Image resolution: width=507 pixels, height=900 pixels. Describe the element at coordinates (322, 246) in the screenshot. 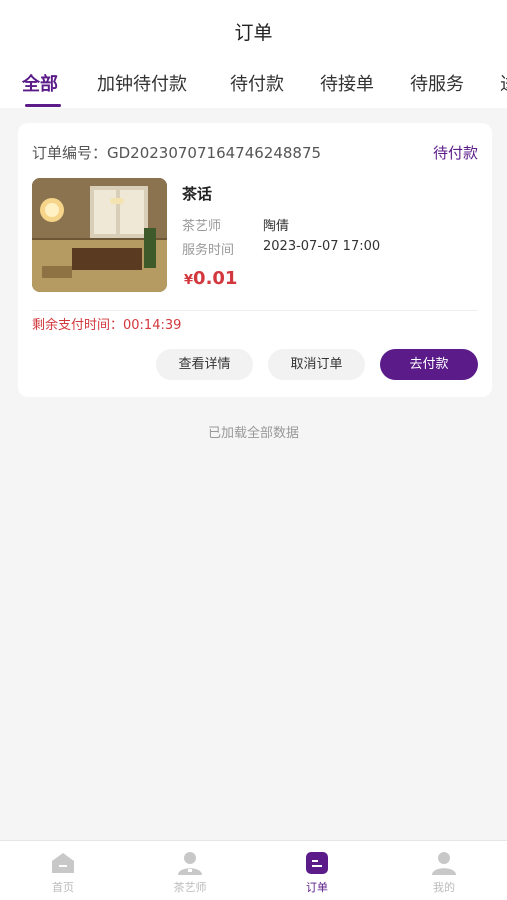

I see `service-time-value: 2023-07-07 17:00` at that location.